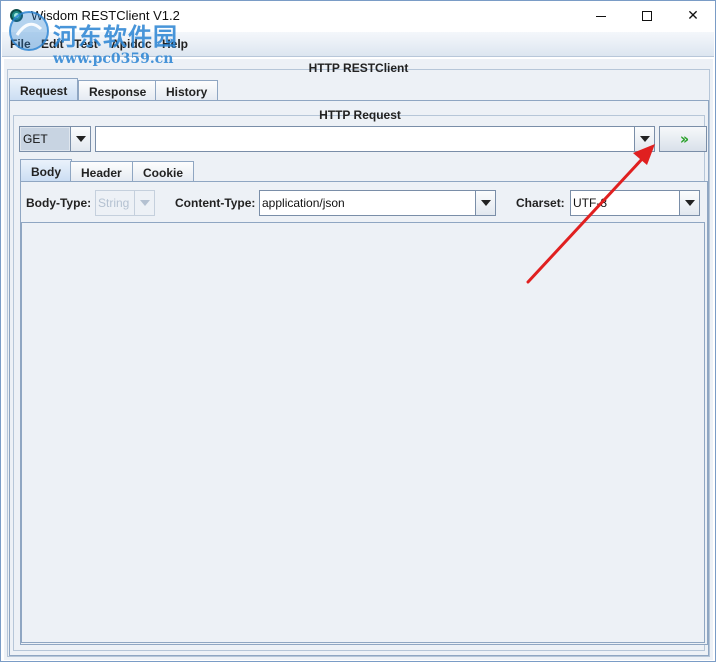 This screenshot has width=716, height=662. I want to click on tab-cookie: Cookie, so click(163, 172).